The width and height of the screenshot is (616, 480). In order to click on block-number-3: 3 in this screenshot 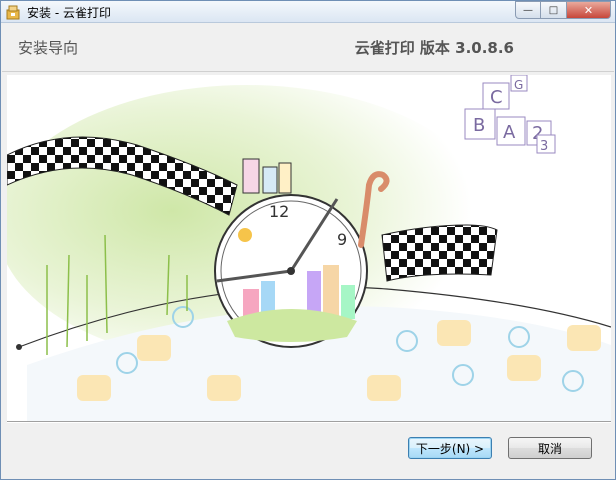, I will do `click(544, 146)`.